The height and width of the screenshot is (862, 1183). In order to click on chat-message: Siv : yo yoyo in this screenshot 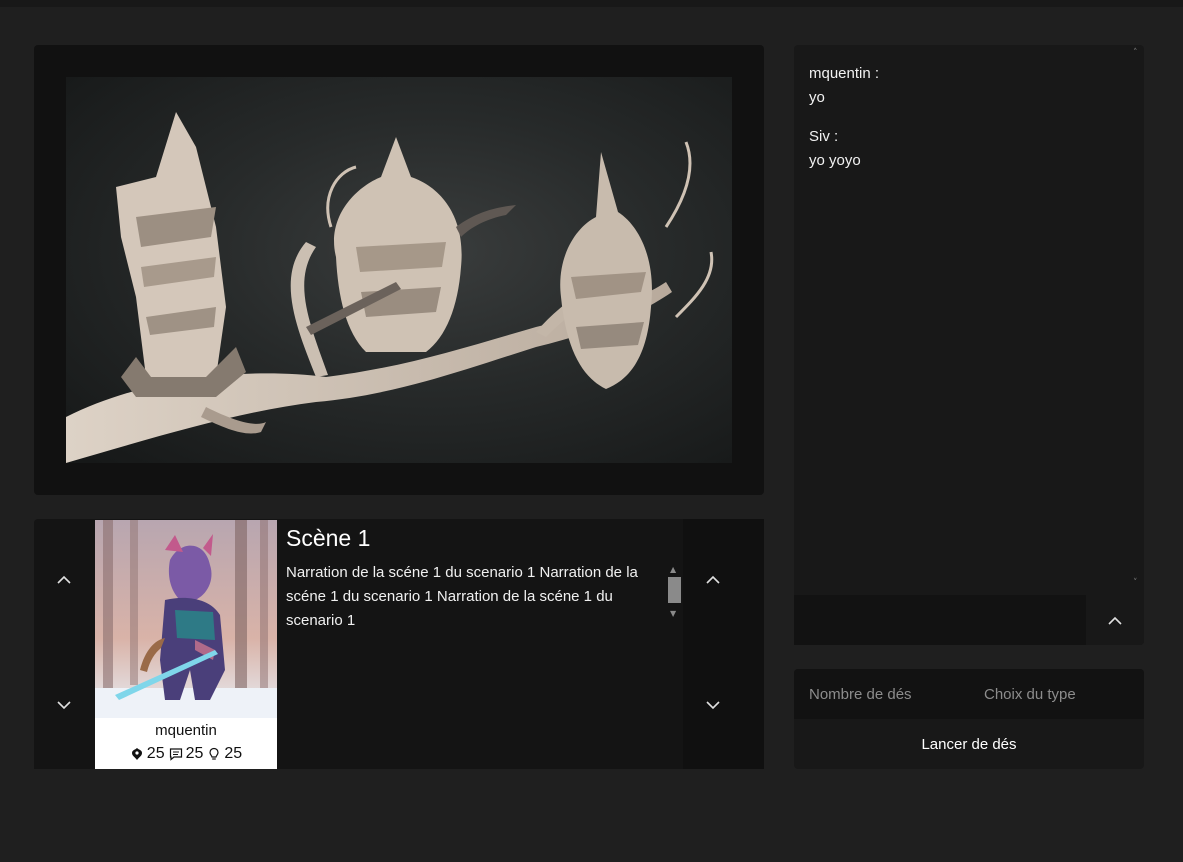, I will do `click(964, 149)`.